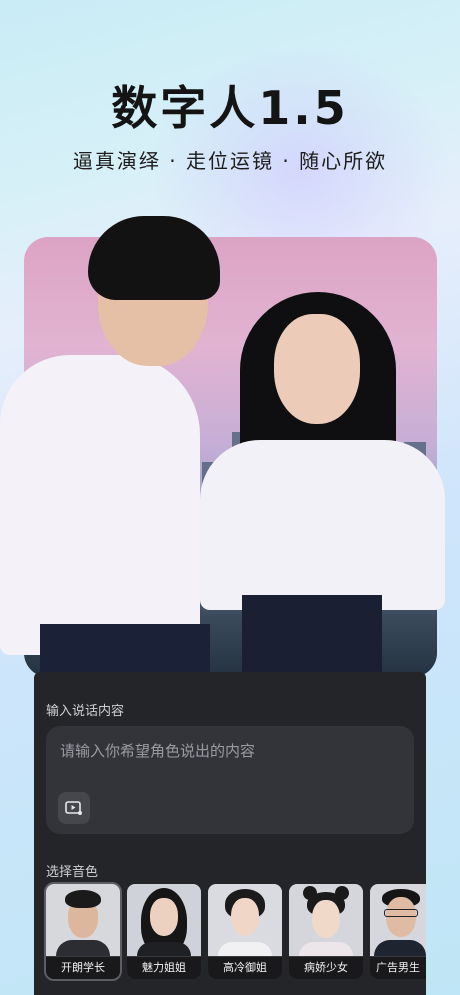 This screenshot has height=995, width=460. I want to click on voice-list: 开朗学长 魅力姐姐 高冷御姐 病娇少女 广告男生, so click(230, 933).